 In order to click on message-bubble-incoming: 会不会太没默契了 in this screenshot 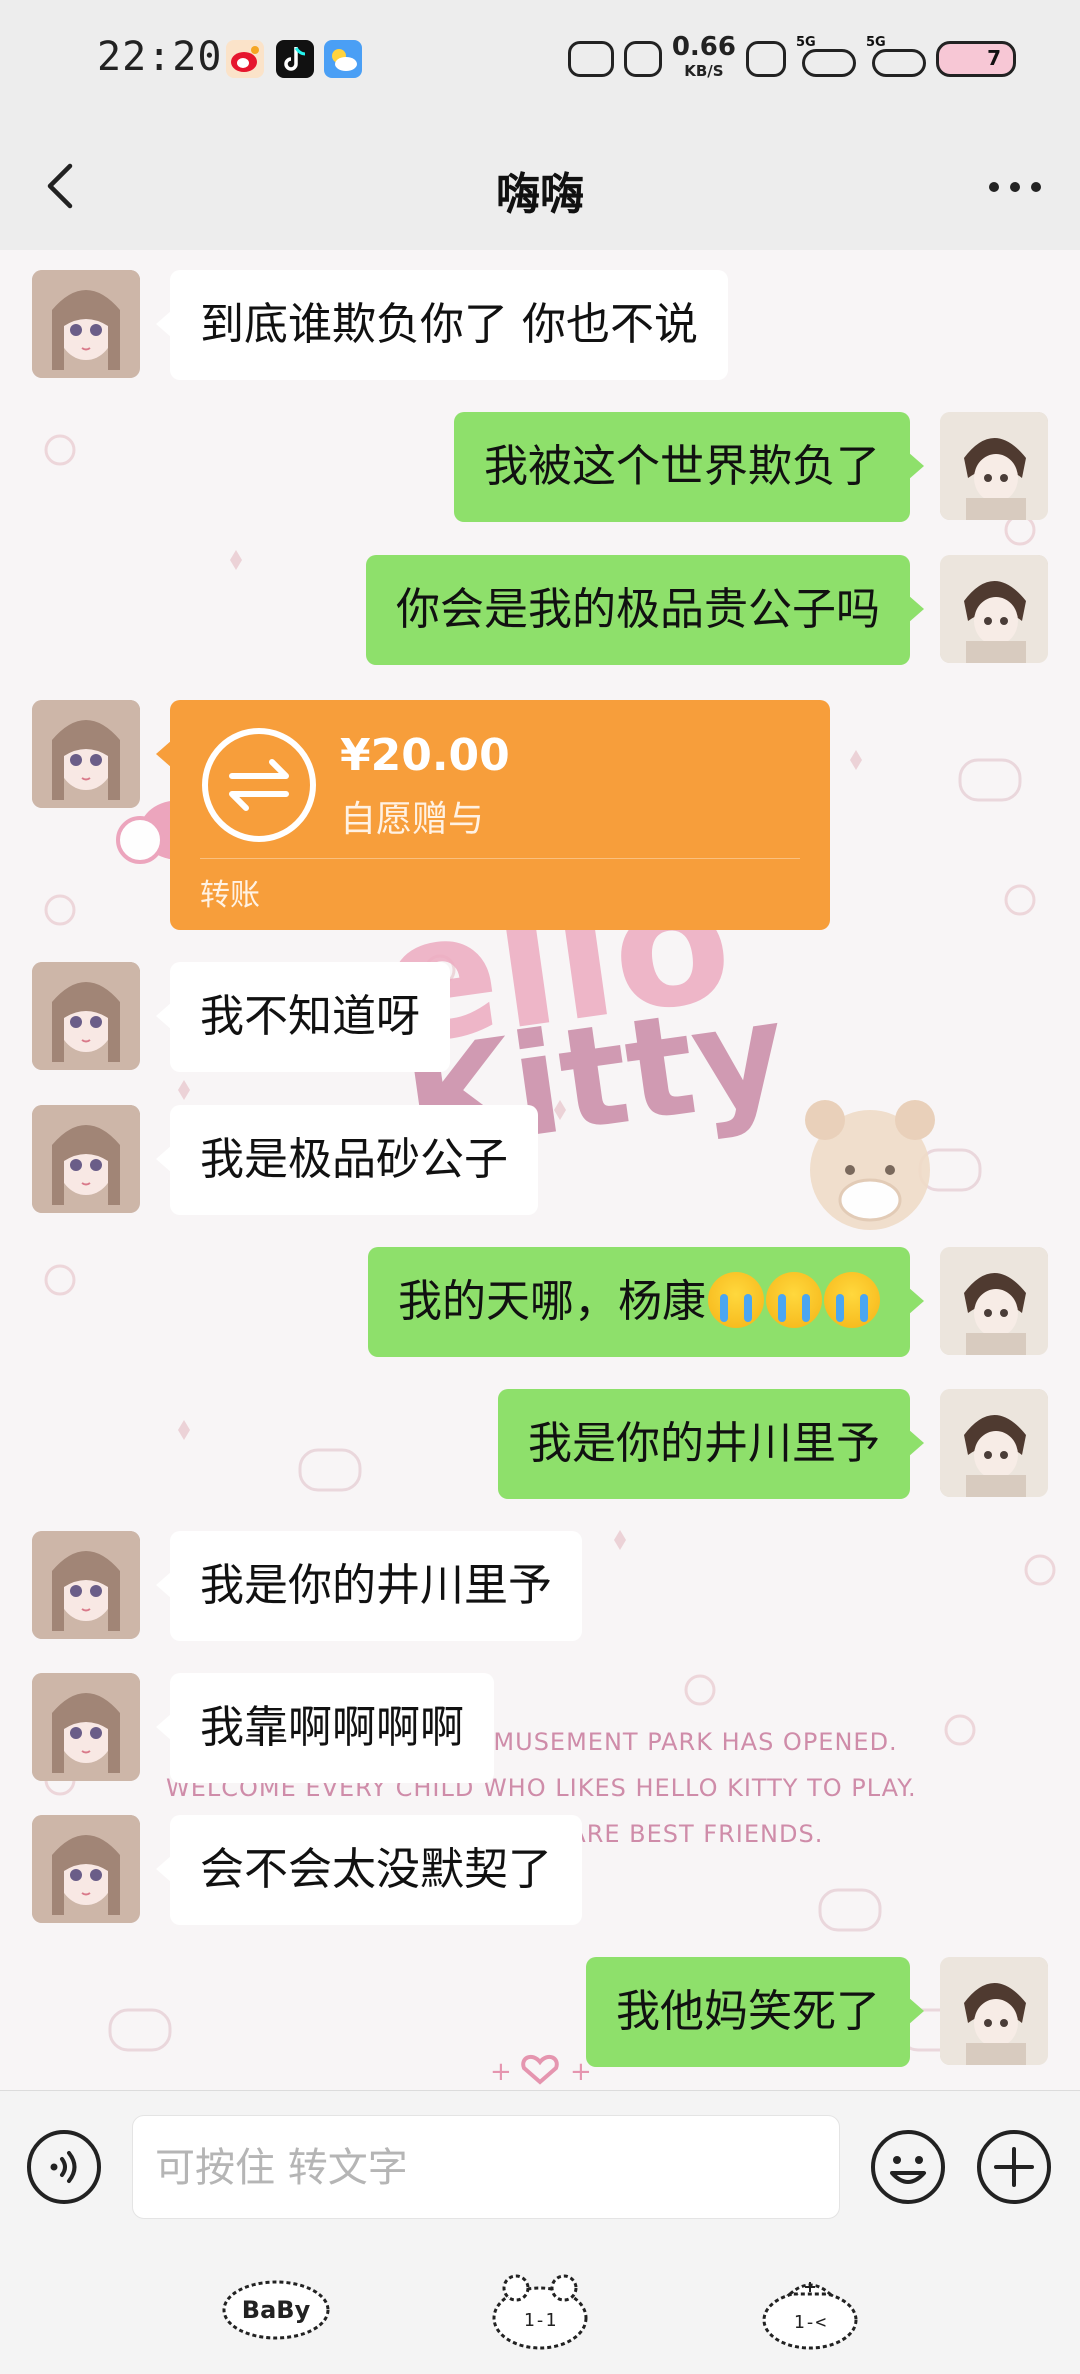, I will do `click(369, 1870)`.